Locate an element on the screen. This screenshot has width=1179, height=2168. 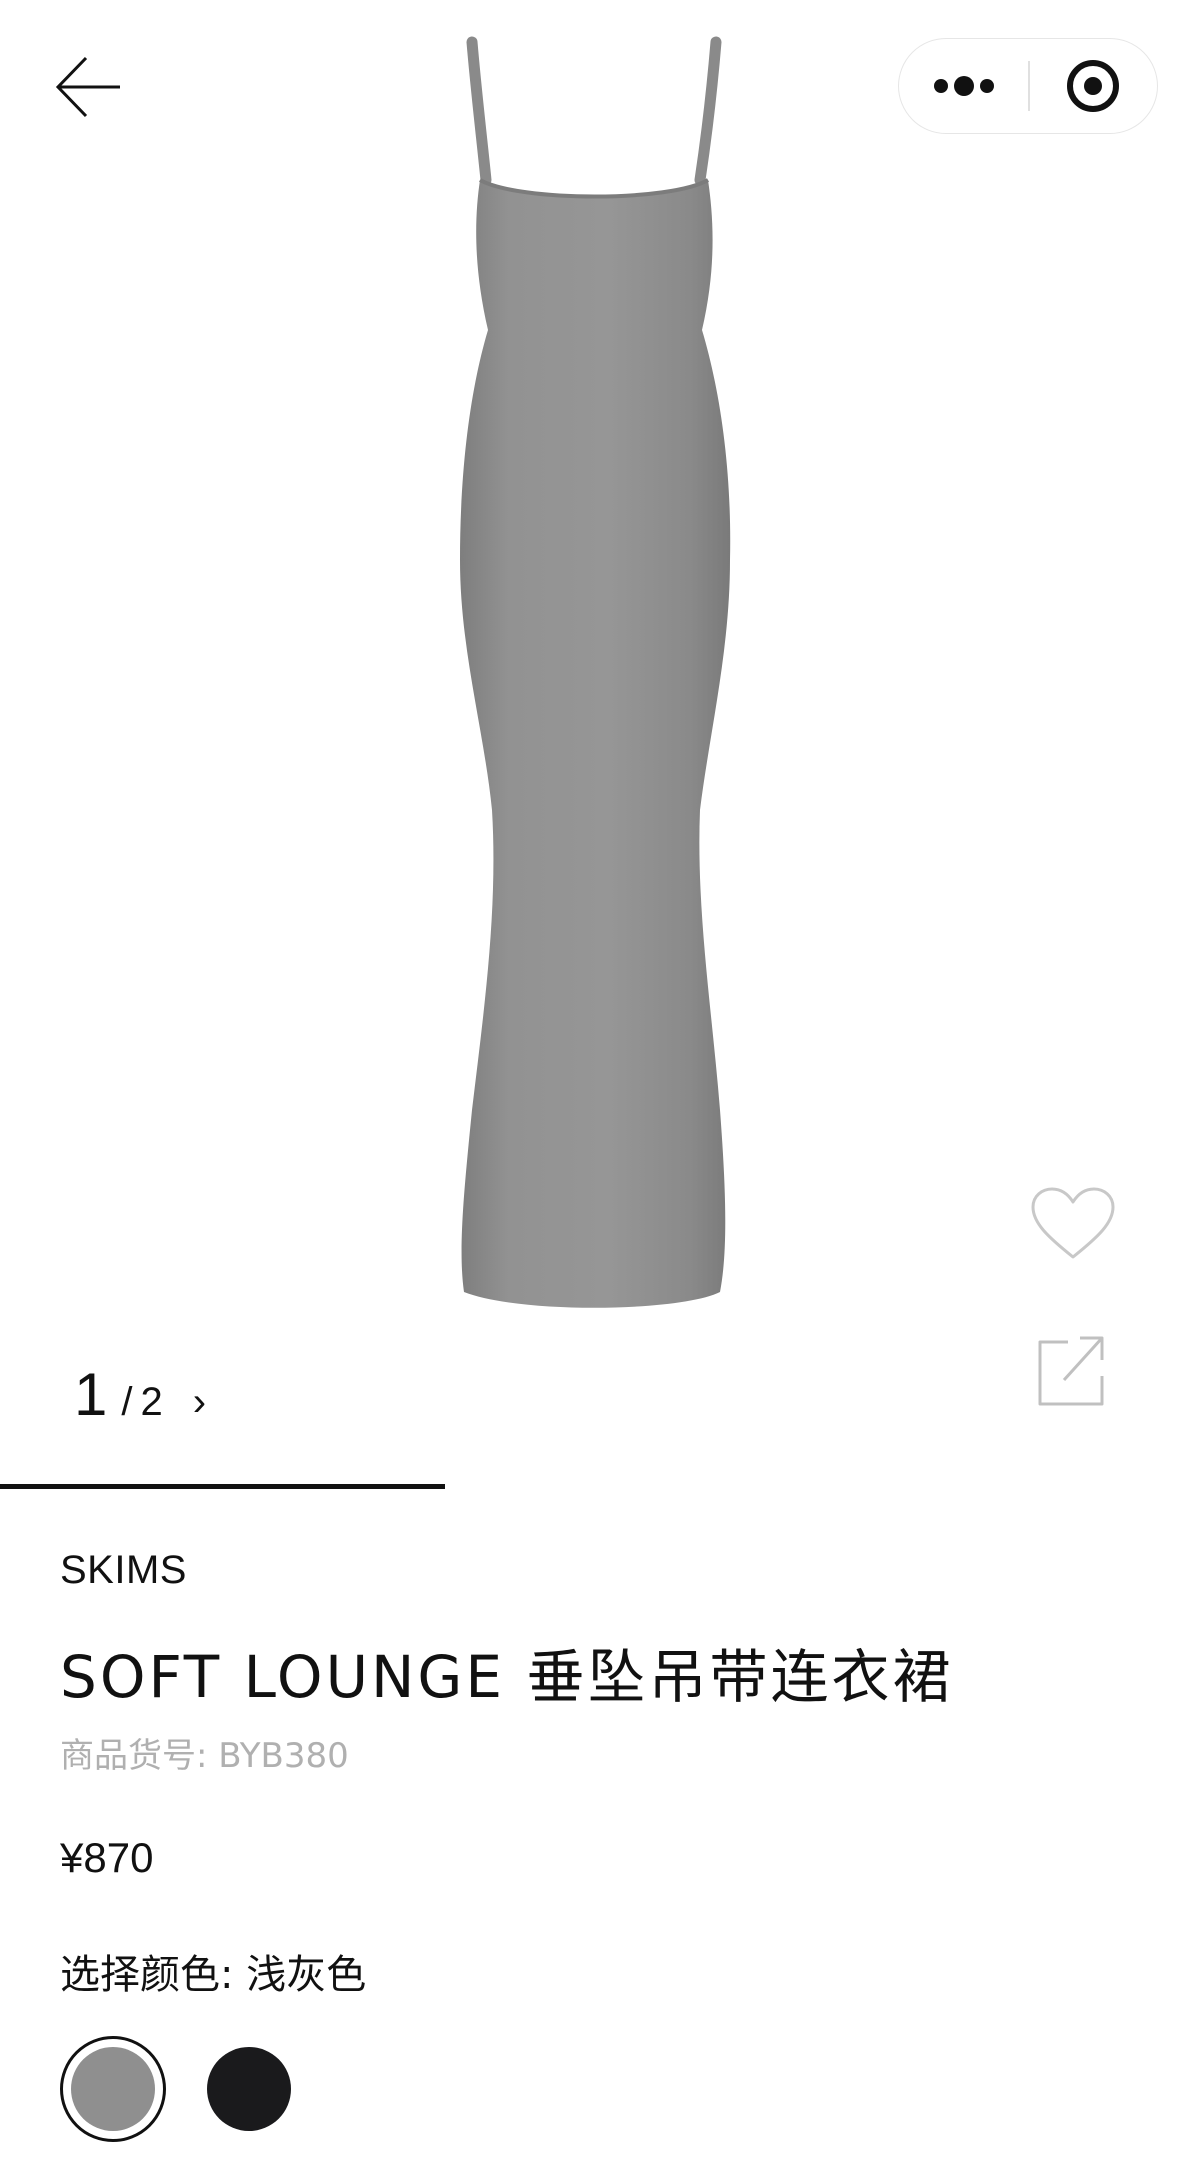
image-progress-bar is located at coordinates (589, 1486).